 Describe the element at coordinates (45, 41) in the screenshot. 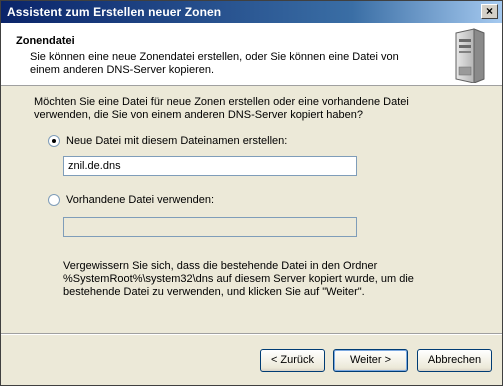

I see `header-title: Zonendatei` at that location.